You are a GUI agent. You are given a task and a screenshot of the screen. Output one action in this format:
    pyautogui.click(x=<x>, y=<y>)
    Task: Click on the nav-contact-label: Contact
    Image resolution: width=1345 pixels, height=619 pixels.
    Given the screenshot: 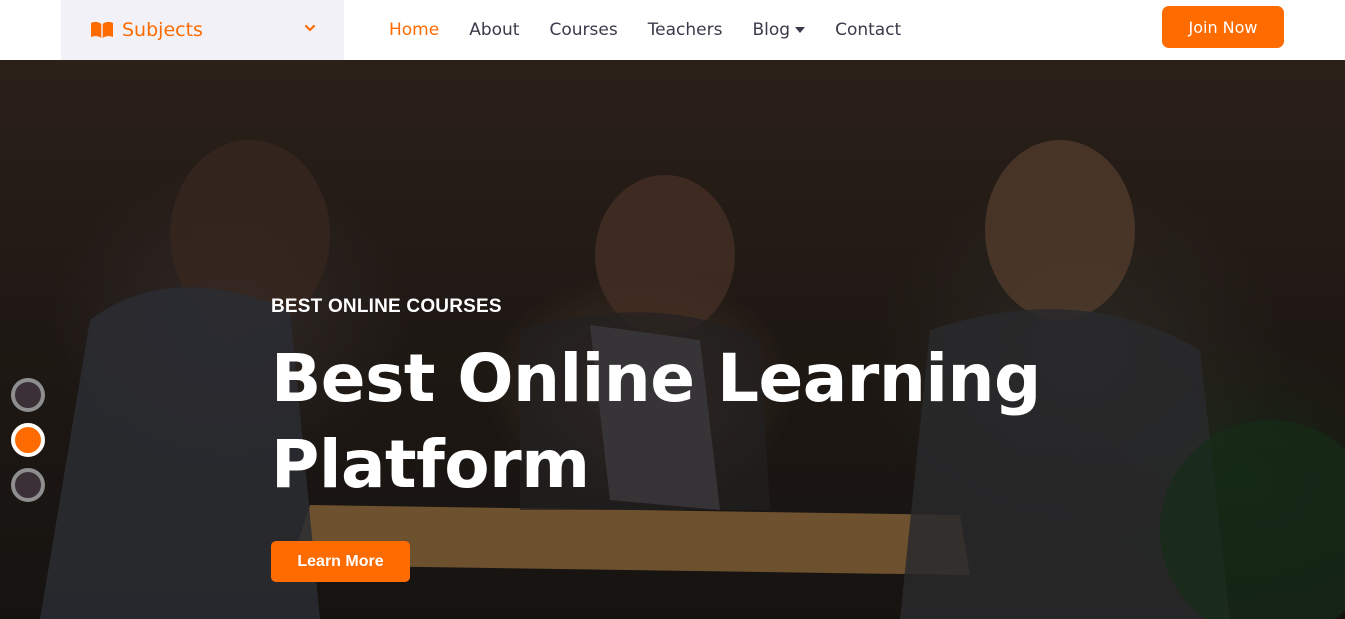 What is the action you would take?
    pyautogui.click(x=868, y=30)
    